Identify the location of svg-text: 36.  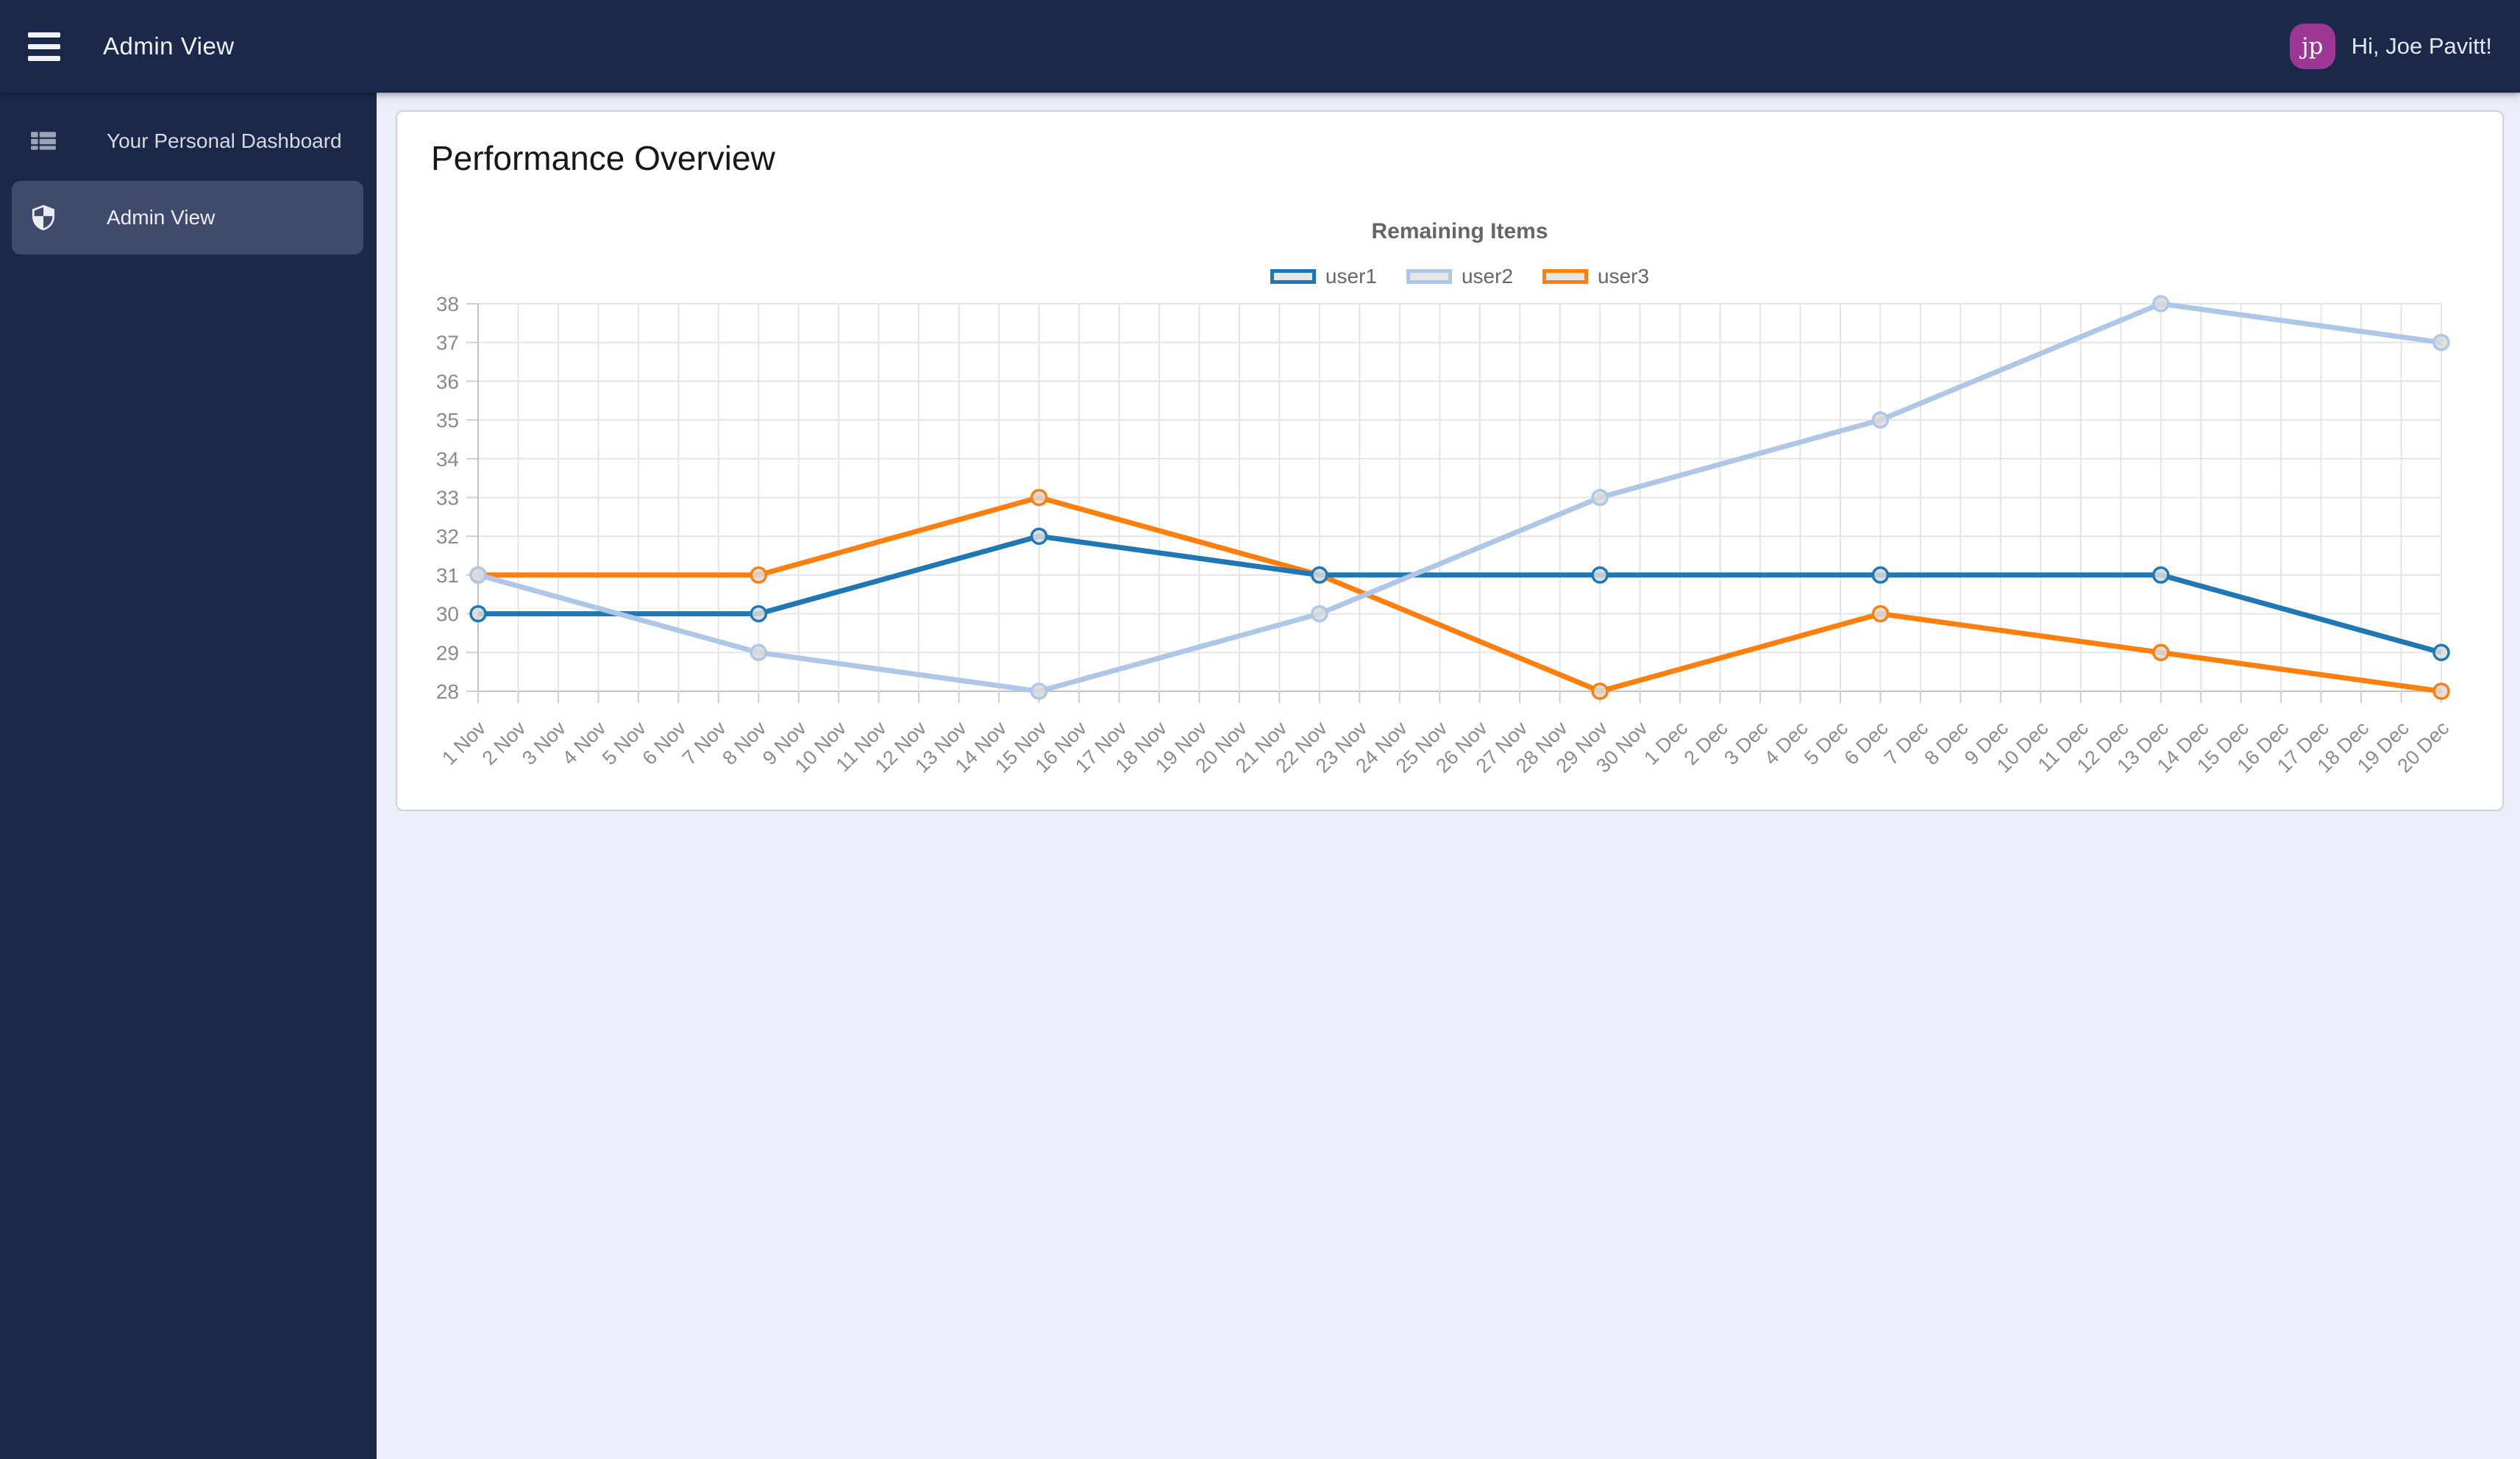
(448, 381).